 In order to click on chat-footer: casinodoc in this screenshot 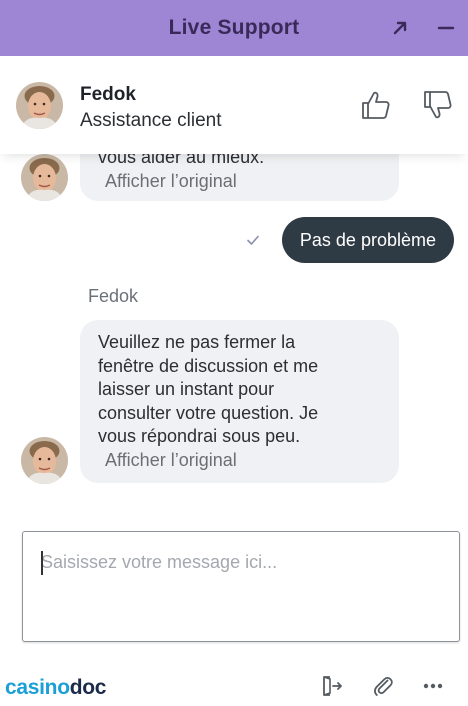, I will do `click(234, 685)`.